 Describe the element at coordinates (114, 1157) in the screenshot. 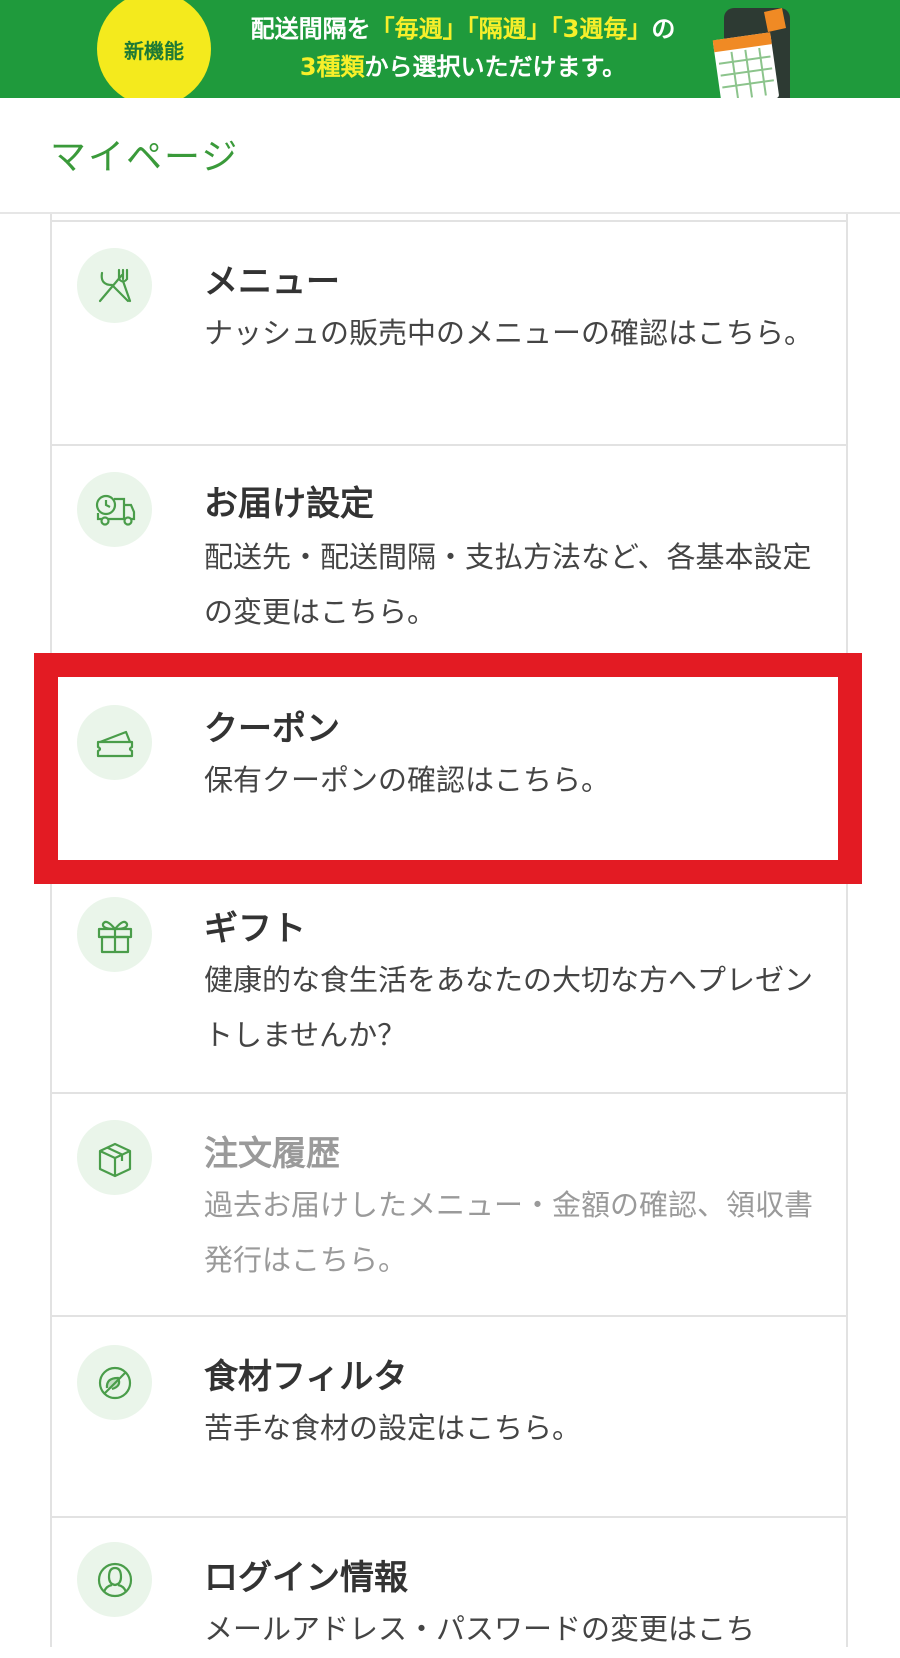

I see `box-icon` at that location.